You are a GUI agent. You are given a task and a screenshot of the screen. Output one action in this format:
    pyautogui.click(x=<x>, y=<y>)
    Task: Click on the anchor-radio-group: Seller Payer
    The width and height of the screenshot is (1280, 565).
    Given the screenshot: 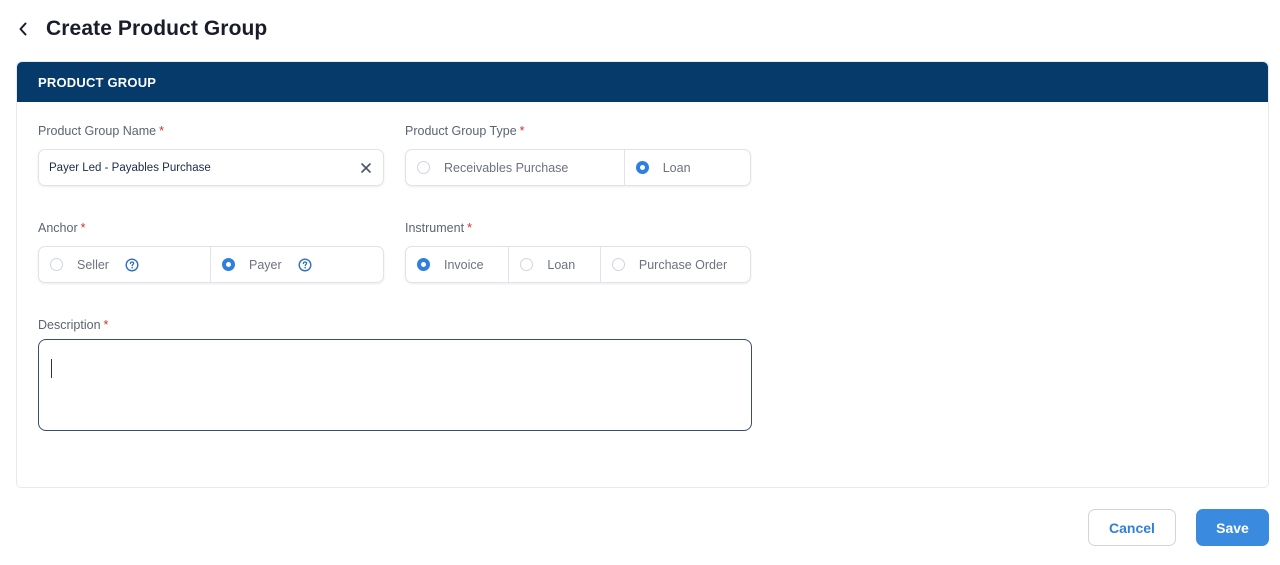 What is the action you would take?
    pyautogui.click(x=211, y=264)
    